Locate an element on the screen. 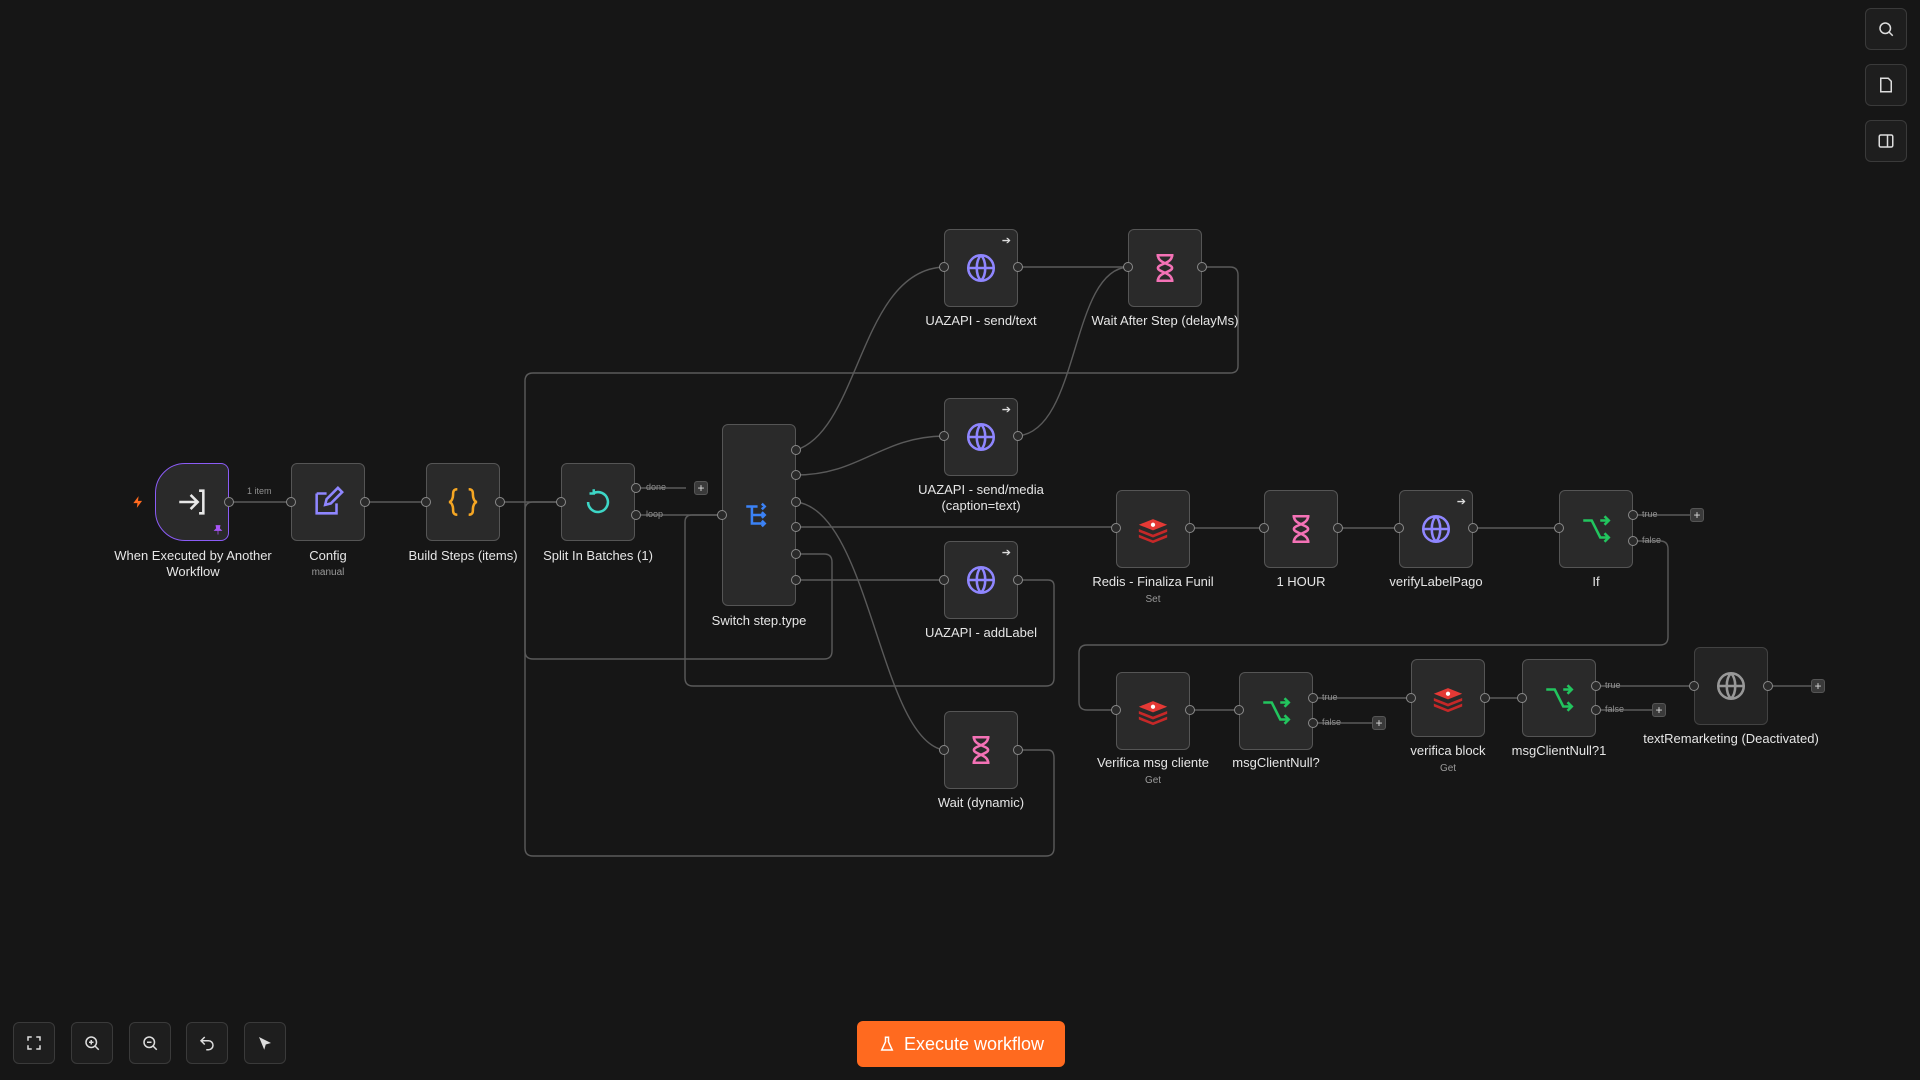 The image size is (1920, 1080). redis-finaliza-node is located at coordinates (1153, 529).